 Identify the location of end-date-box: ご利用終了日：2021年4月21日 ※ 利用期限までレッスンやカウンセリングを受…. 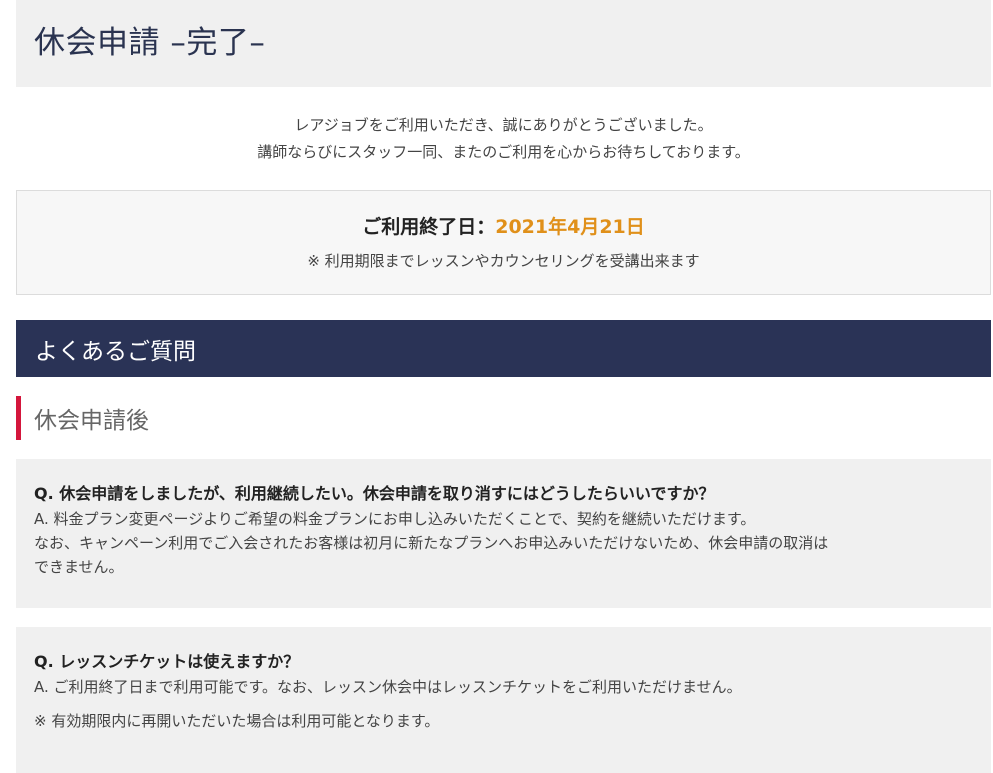
(503, 242).